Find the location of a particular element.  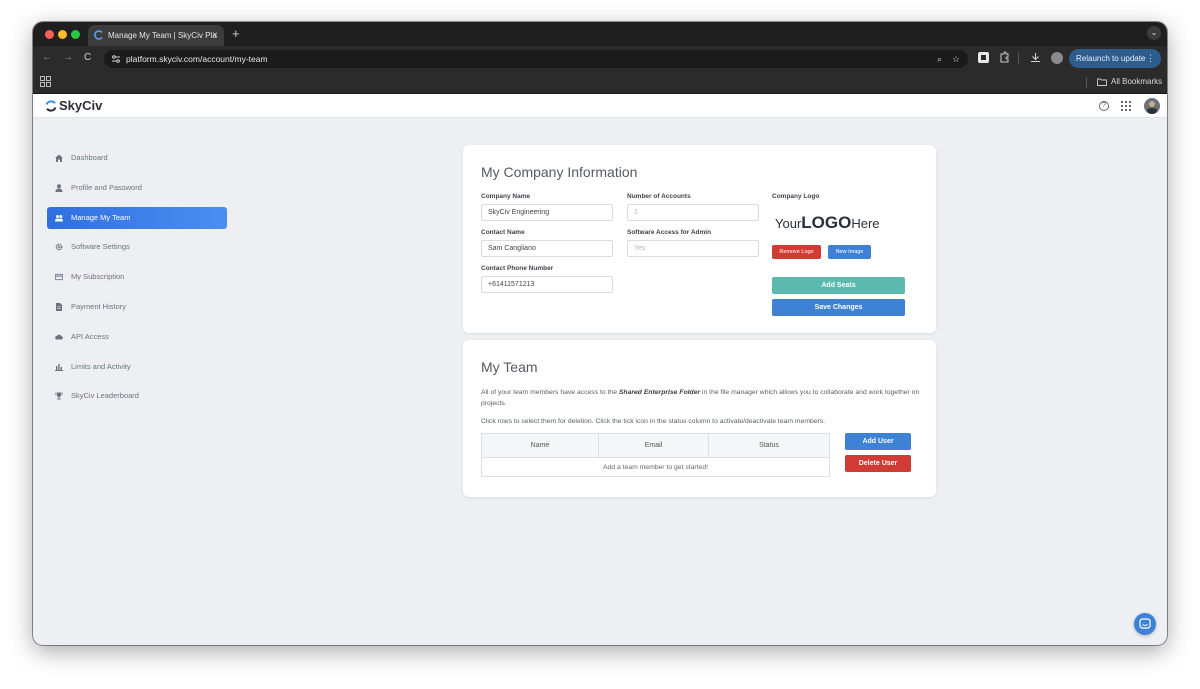

phone-input: +61411571213 is located at coordinates (547, 284).